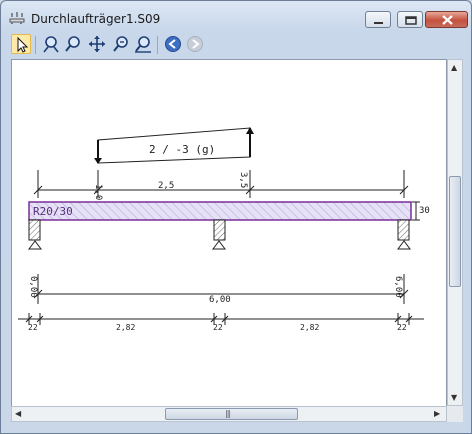  Describe the element at coordinates (18, 413) in the screenshot. I see `scroll-left-icon: ◀` at that location.